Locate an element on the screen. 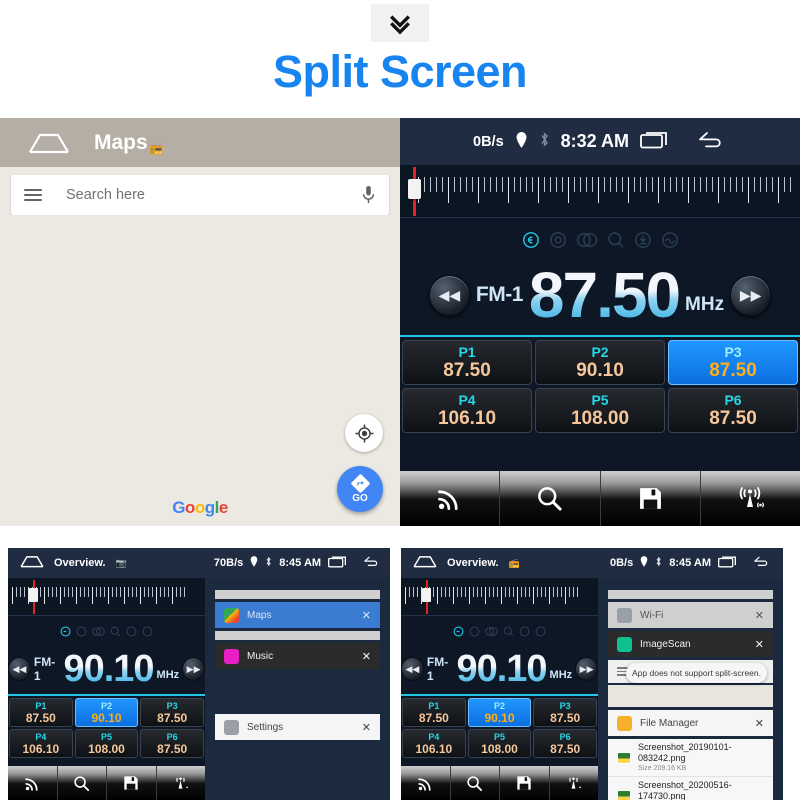  microphone-icon is located at coordinates (368, 195).